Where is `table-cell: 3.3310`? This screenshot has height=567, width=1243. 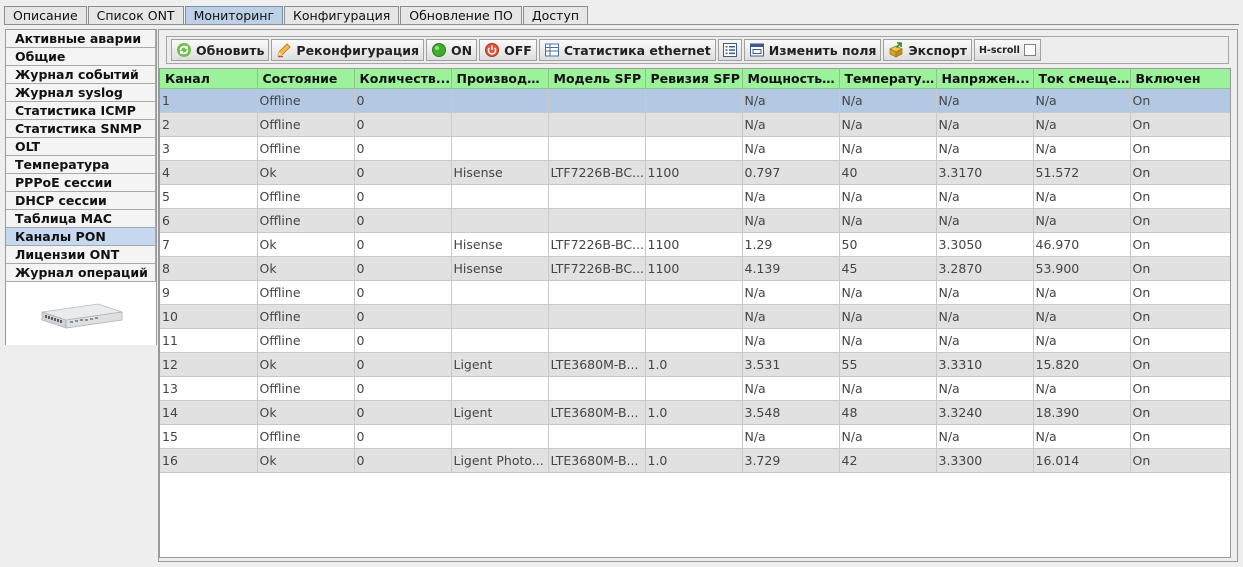 table-cell: 3.3310 is located at coordinates (985, 364).